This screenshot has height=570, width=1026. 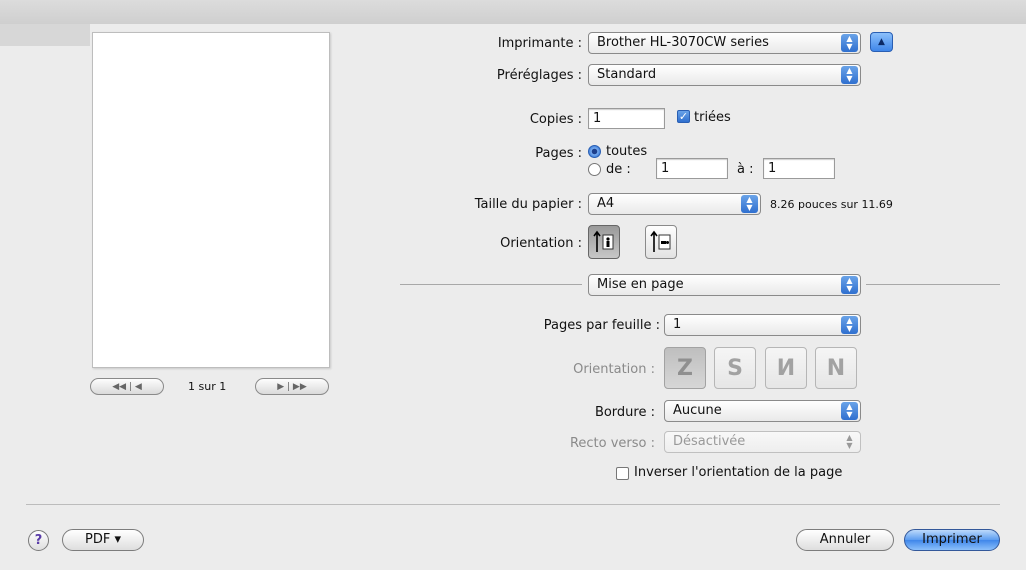 What do you see at coordinates (745, 169) in the screenshot?
I see `pages-to-label: à :` at bounding box center [745, 169].